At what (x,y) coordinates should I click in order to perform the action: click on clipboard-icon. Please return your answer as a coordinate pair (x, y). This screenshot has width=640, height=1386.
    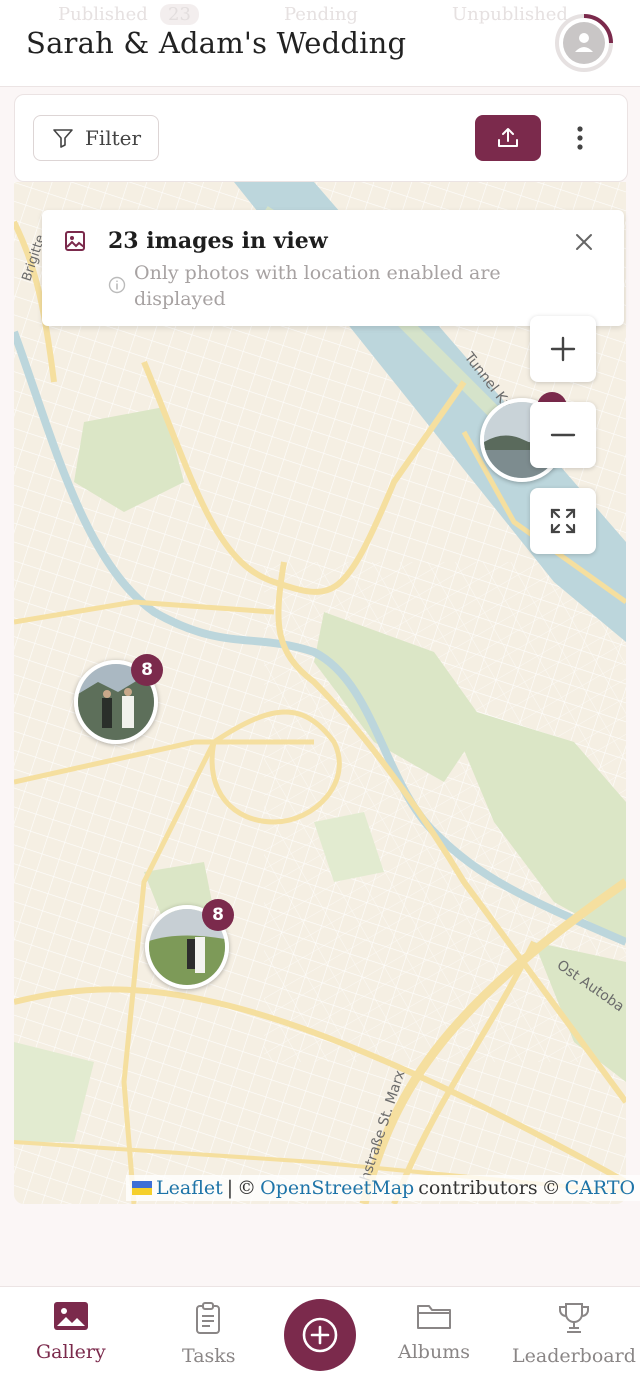
    Looking at the image, I should click on (207, 1318).